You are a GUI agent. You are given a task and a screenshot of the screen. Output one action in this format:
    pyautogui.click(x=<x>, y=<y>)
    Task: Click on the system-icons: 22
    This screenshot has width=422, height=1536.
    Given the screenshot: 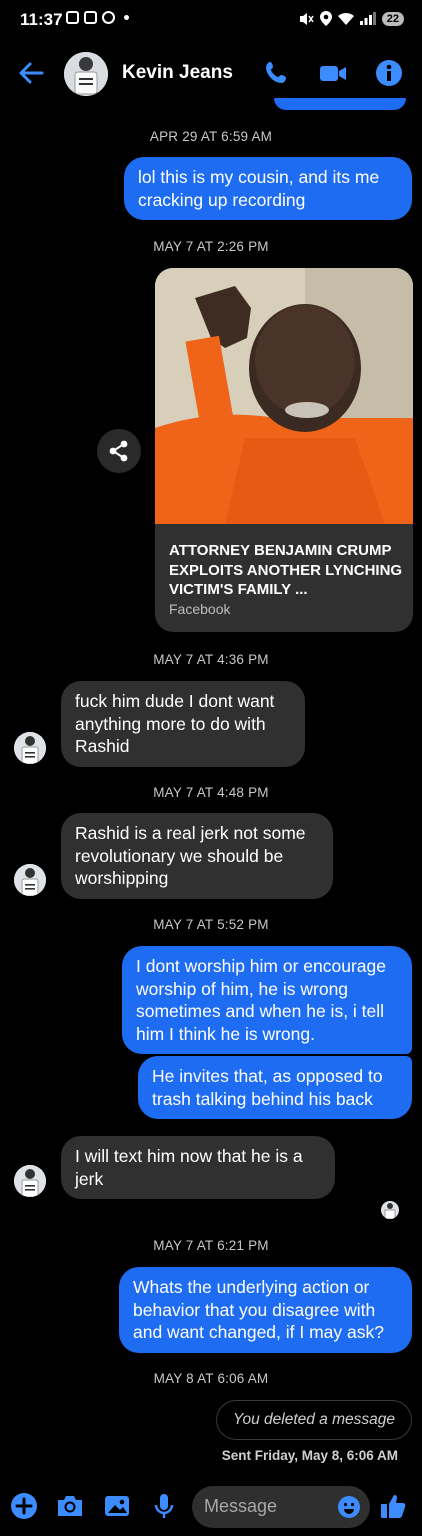 What is the action you would take?
    pyautogui.click(x=351, y=18)
    